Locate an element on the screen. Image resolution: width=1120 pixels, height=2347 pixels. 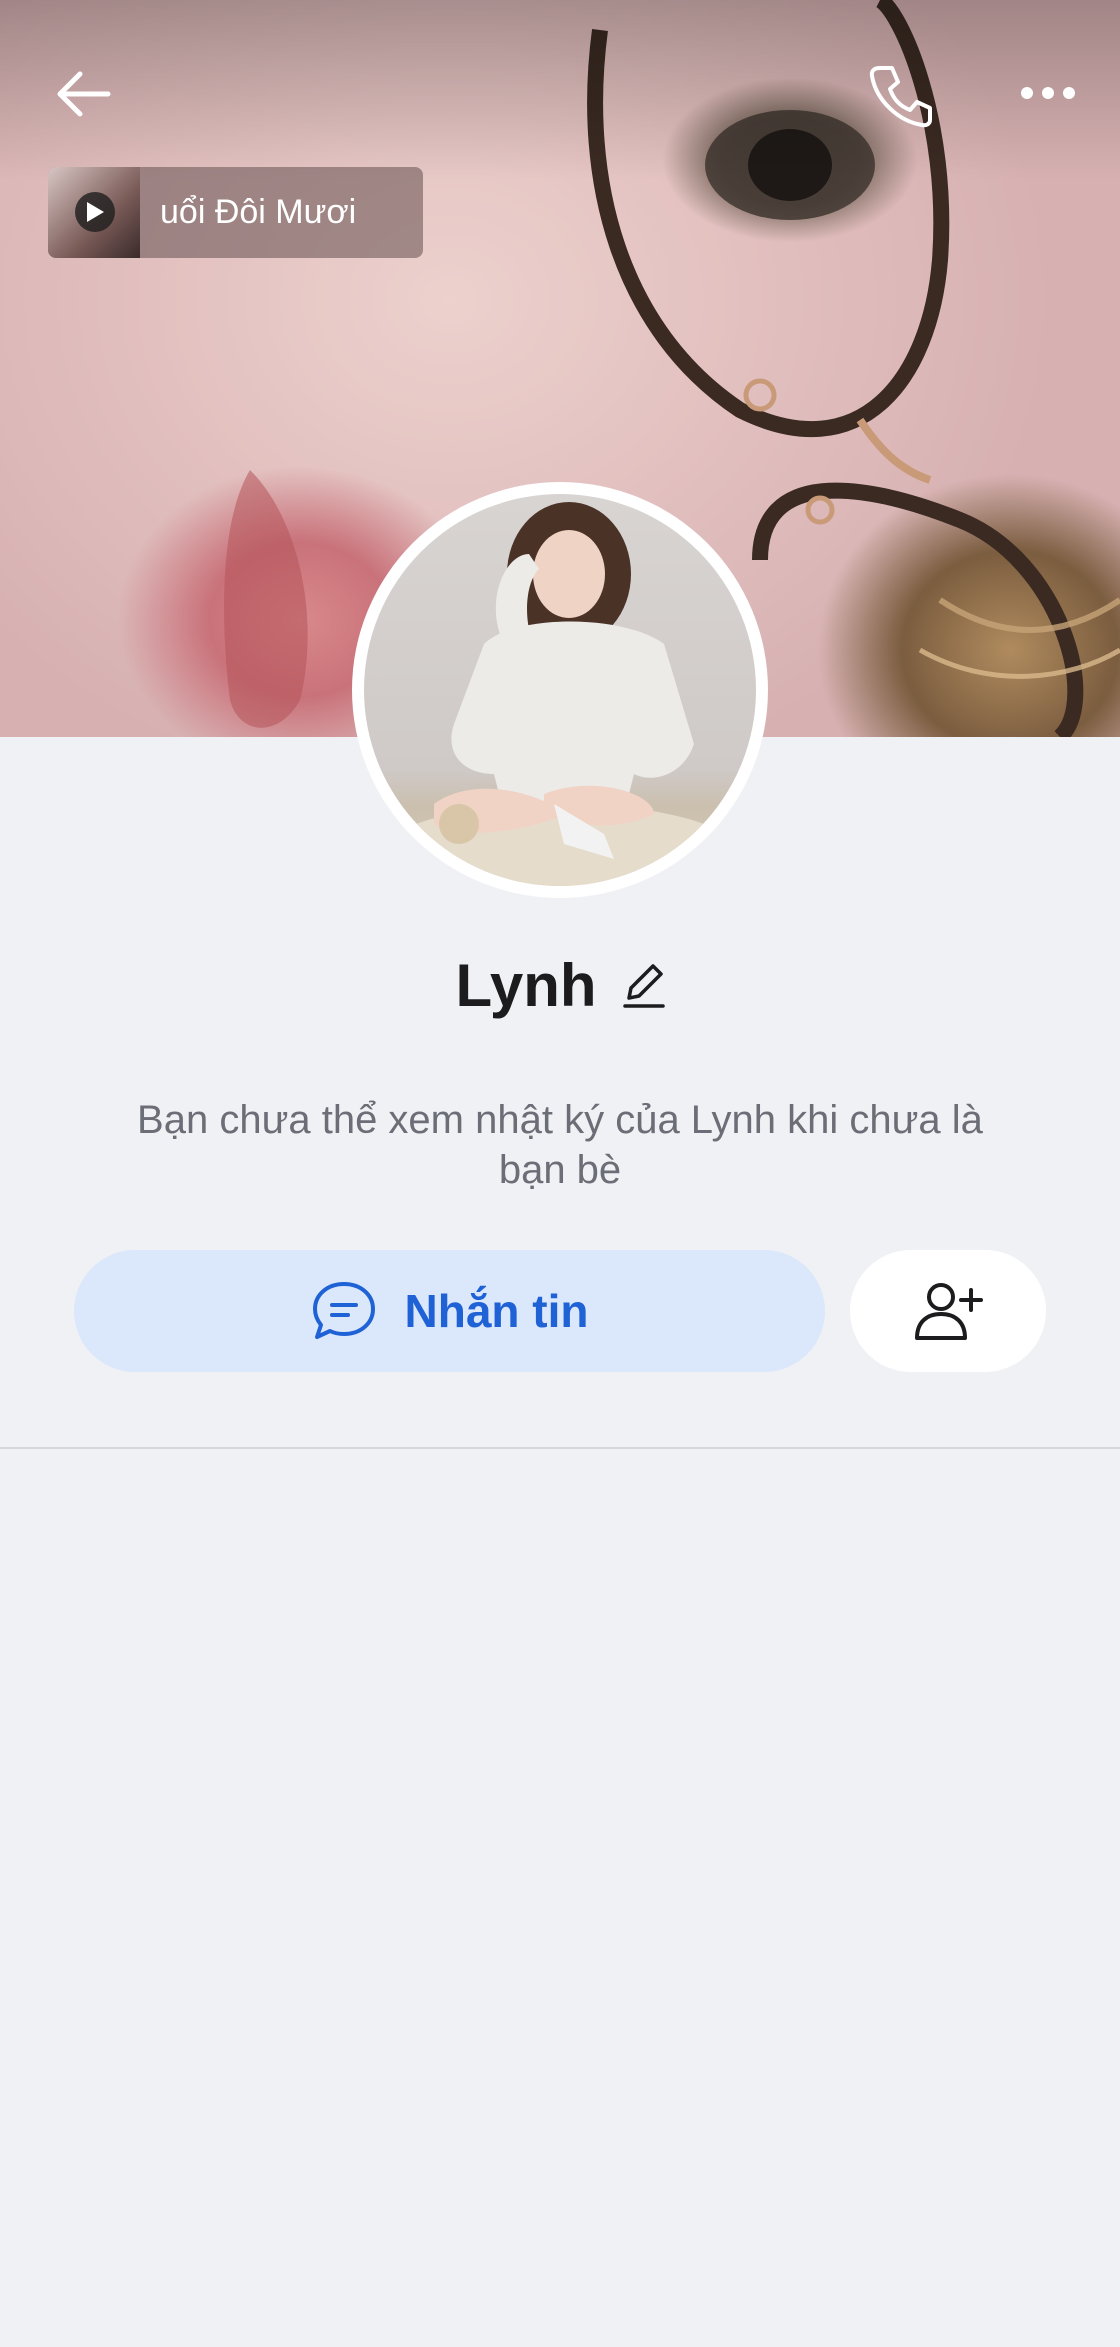
add-friend-icon is located at coordinates (949, 1311).